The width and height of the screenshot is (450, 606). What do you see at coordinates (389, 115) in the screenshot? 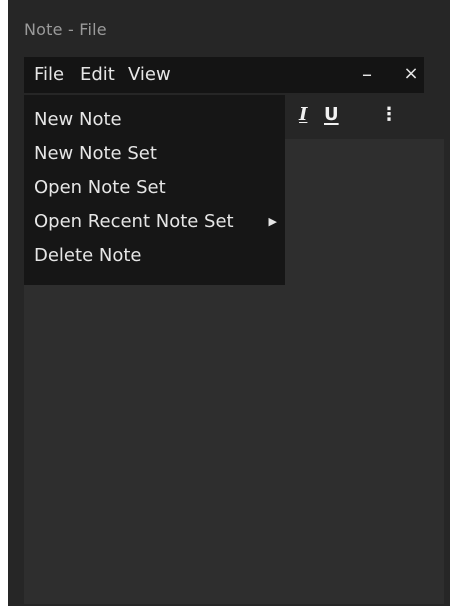
I see `more-vertical-icon: ⋮` at bounding box center [389, 115].